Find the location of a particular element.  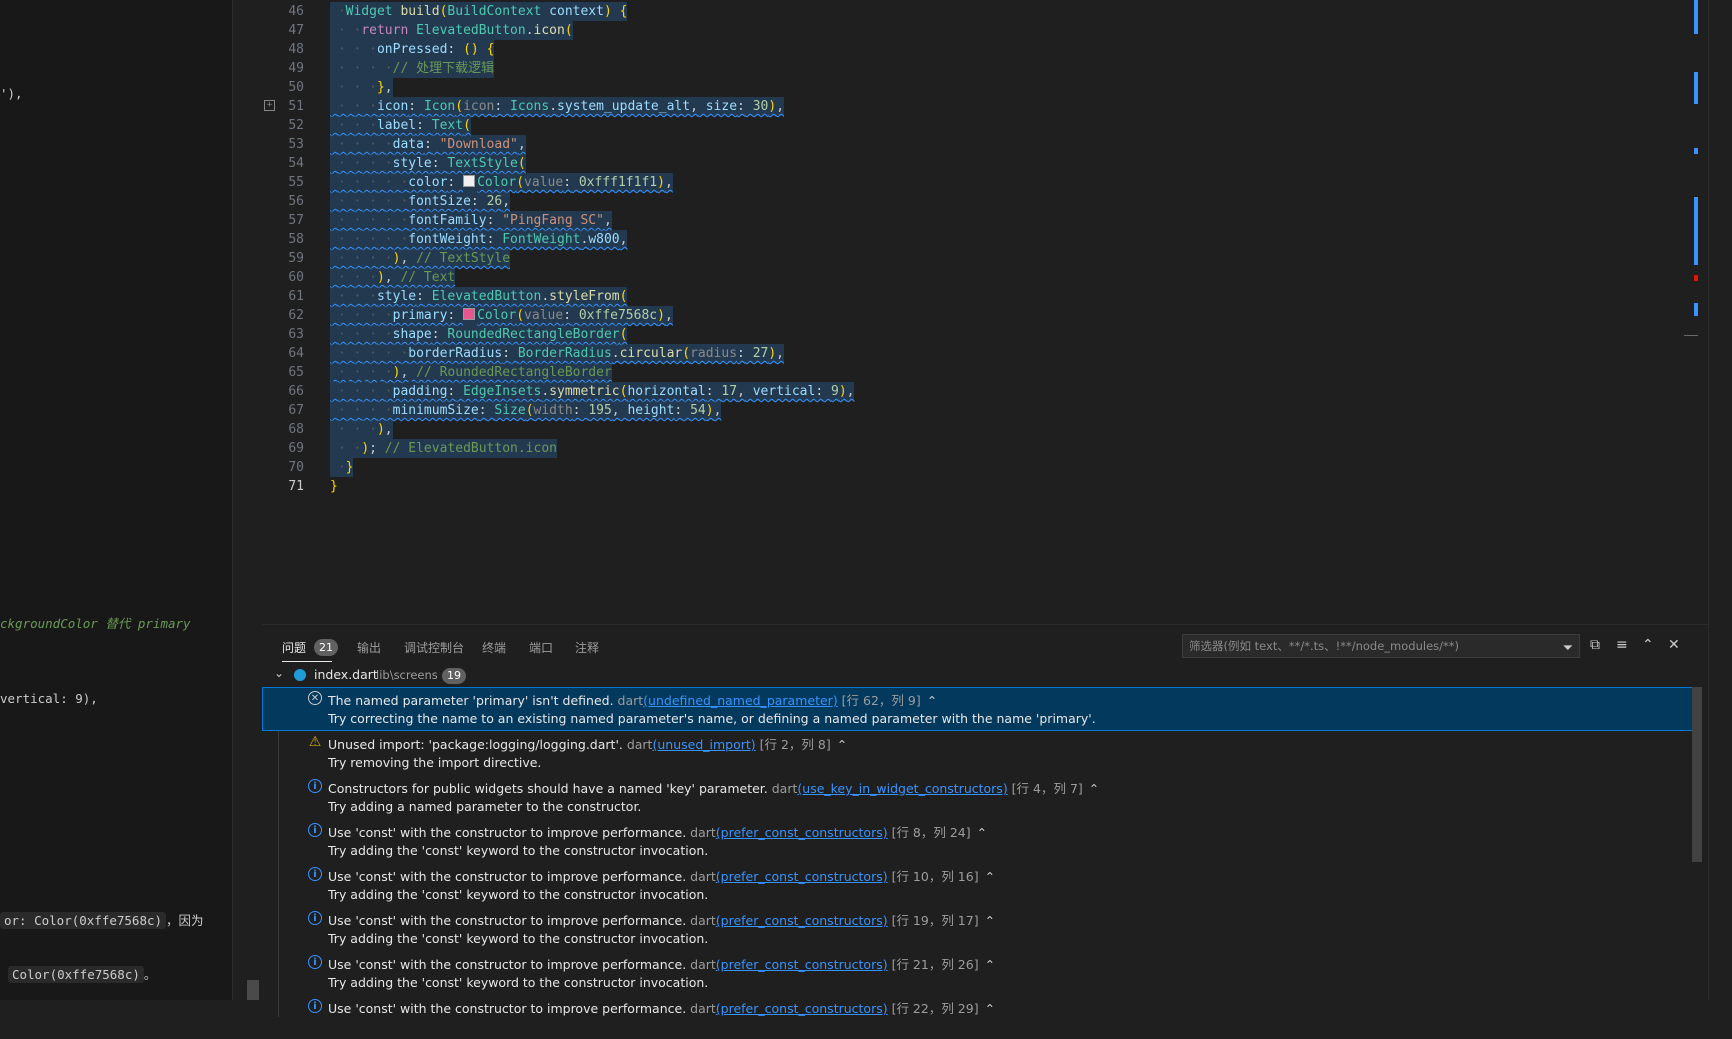

code-line: 53 · · · ·data: "Download", is located at coordinates (982, 144).